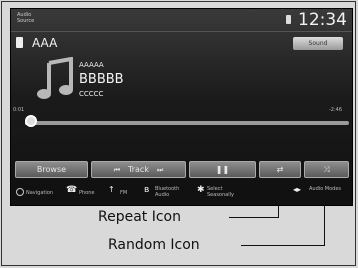 The height and width of the screenshot is (268, 358). I want to click on browse-button: Browse, so click(51, 169).